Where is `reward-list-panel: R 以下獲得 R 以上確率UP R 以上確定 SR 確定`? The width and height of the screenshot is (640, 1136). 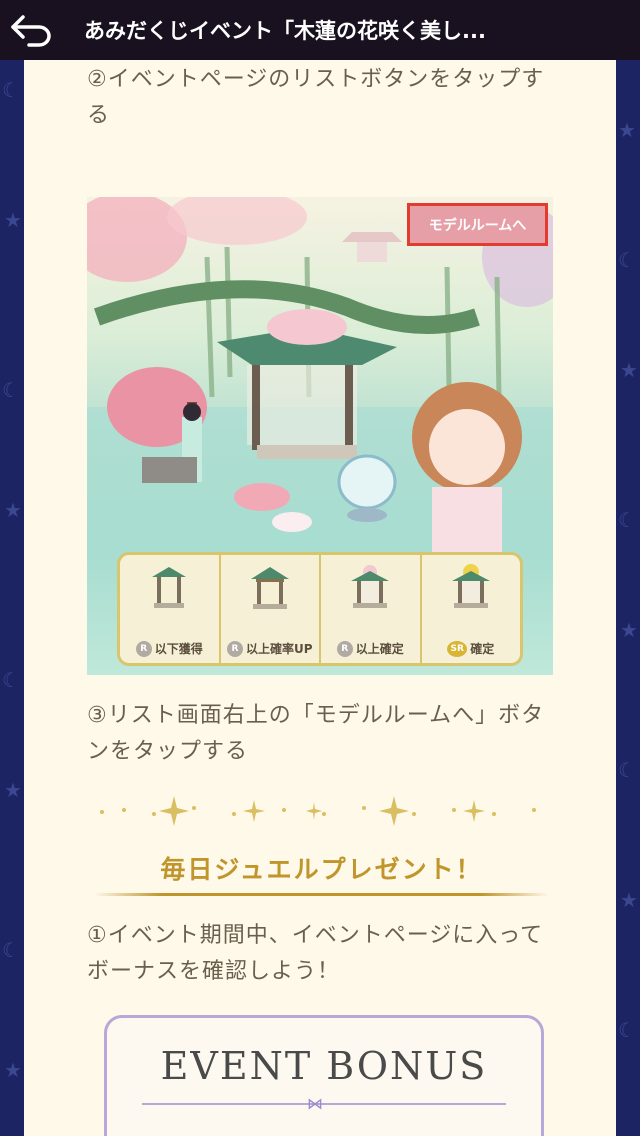 reward-list-panel: R 以下獲得 R 以上確率UP R 以上確定 SR 確定 is located at coordinates (320, 609).